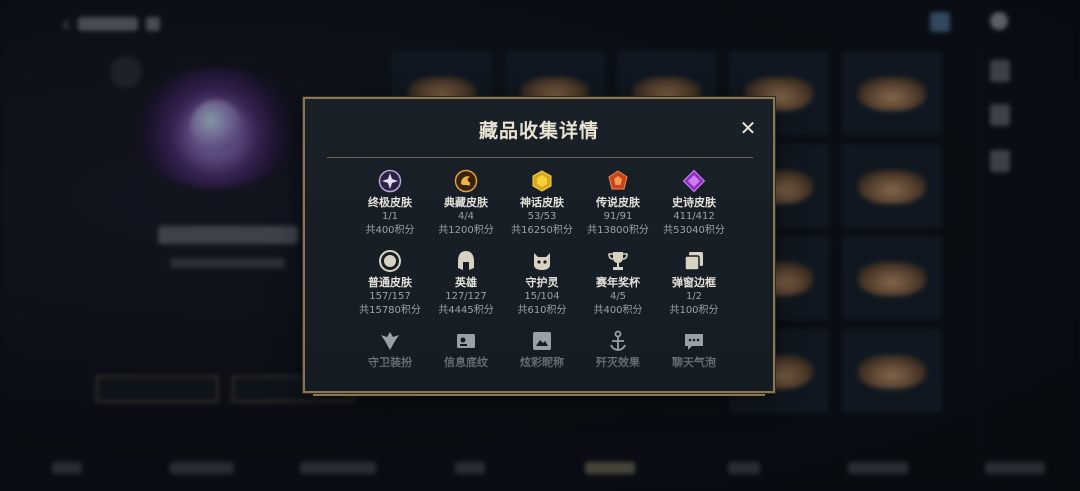 The height and width of the screenshot is (491, 1080). Describe the element at coordinates (542, 362) in the screenshot. I see `item-name: 炫彩昵称` at that location.